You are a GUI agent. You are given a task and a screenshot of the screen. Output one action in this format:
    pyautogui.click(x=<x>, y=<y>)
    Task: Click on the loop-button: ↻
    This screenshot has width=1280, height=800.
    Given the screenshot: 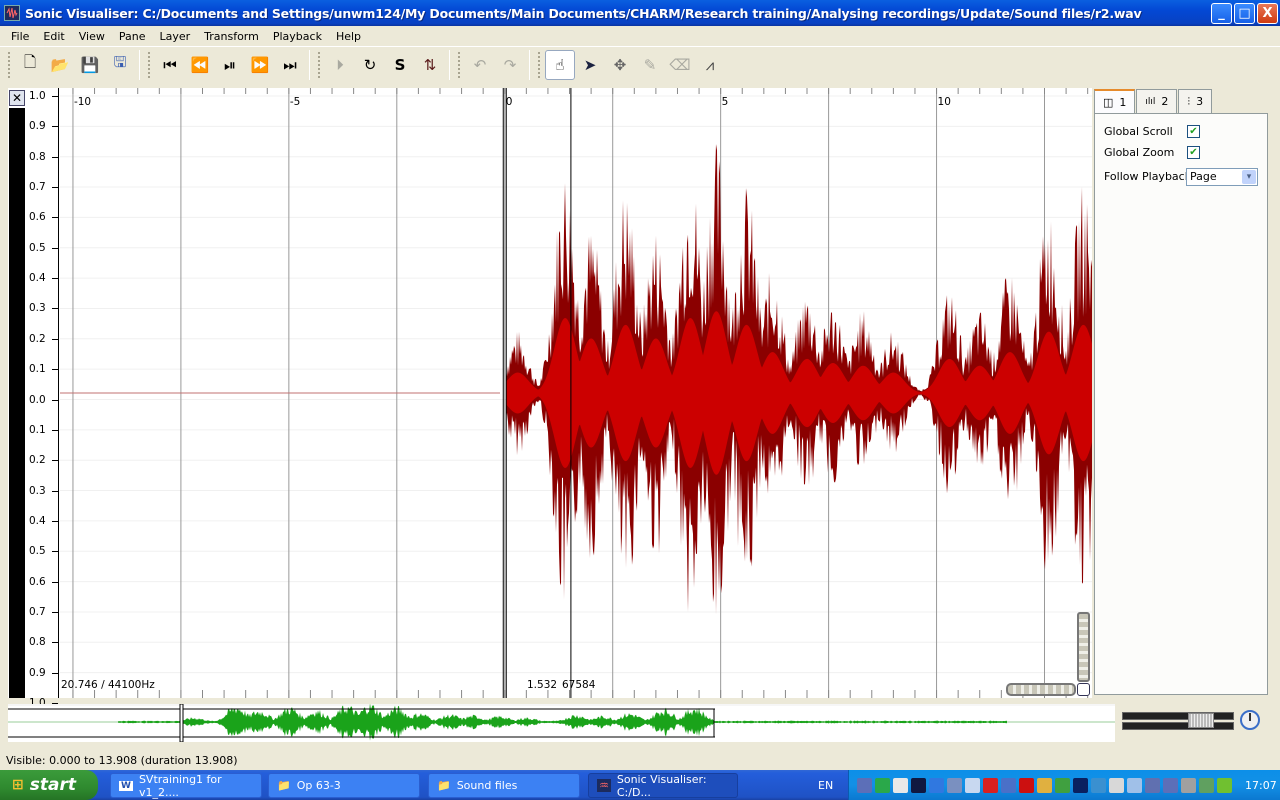 What is the action you would take?
    pyautogui.click(x=370, y=65)
    